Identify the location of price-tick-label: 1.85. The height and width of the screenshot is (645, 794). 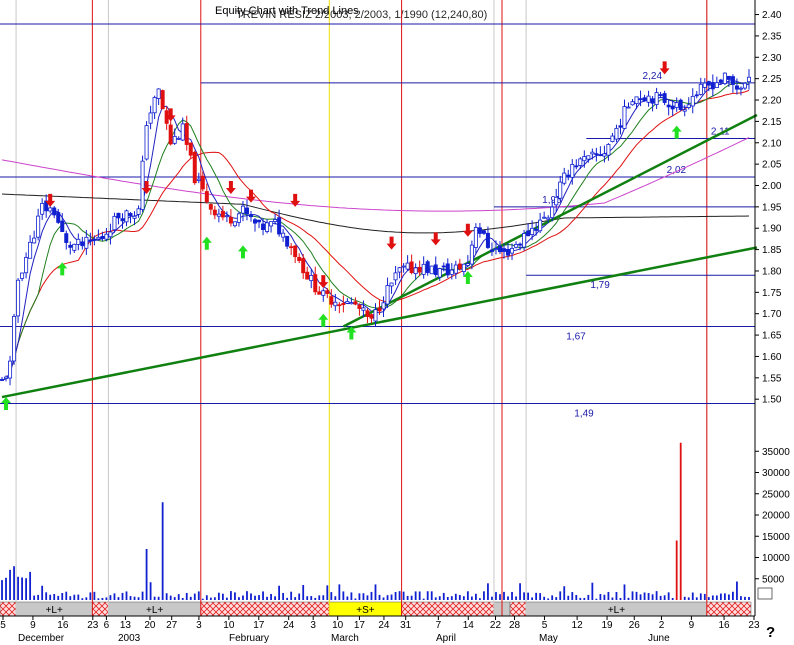
(772, 250).